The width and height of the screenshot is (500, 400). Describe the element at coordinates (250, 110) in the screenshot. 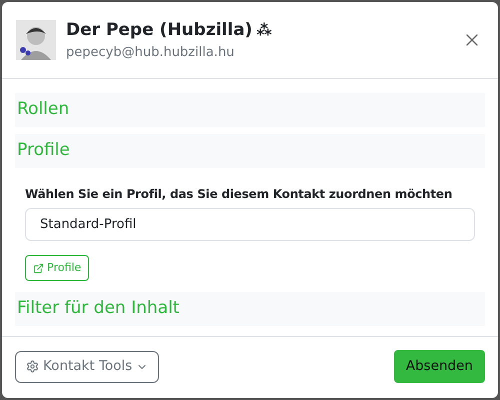

I see `section-header: Rollen` at that location.